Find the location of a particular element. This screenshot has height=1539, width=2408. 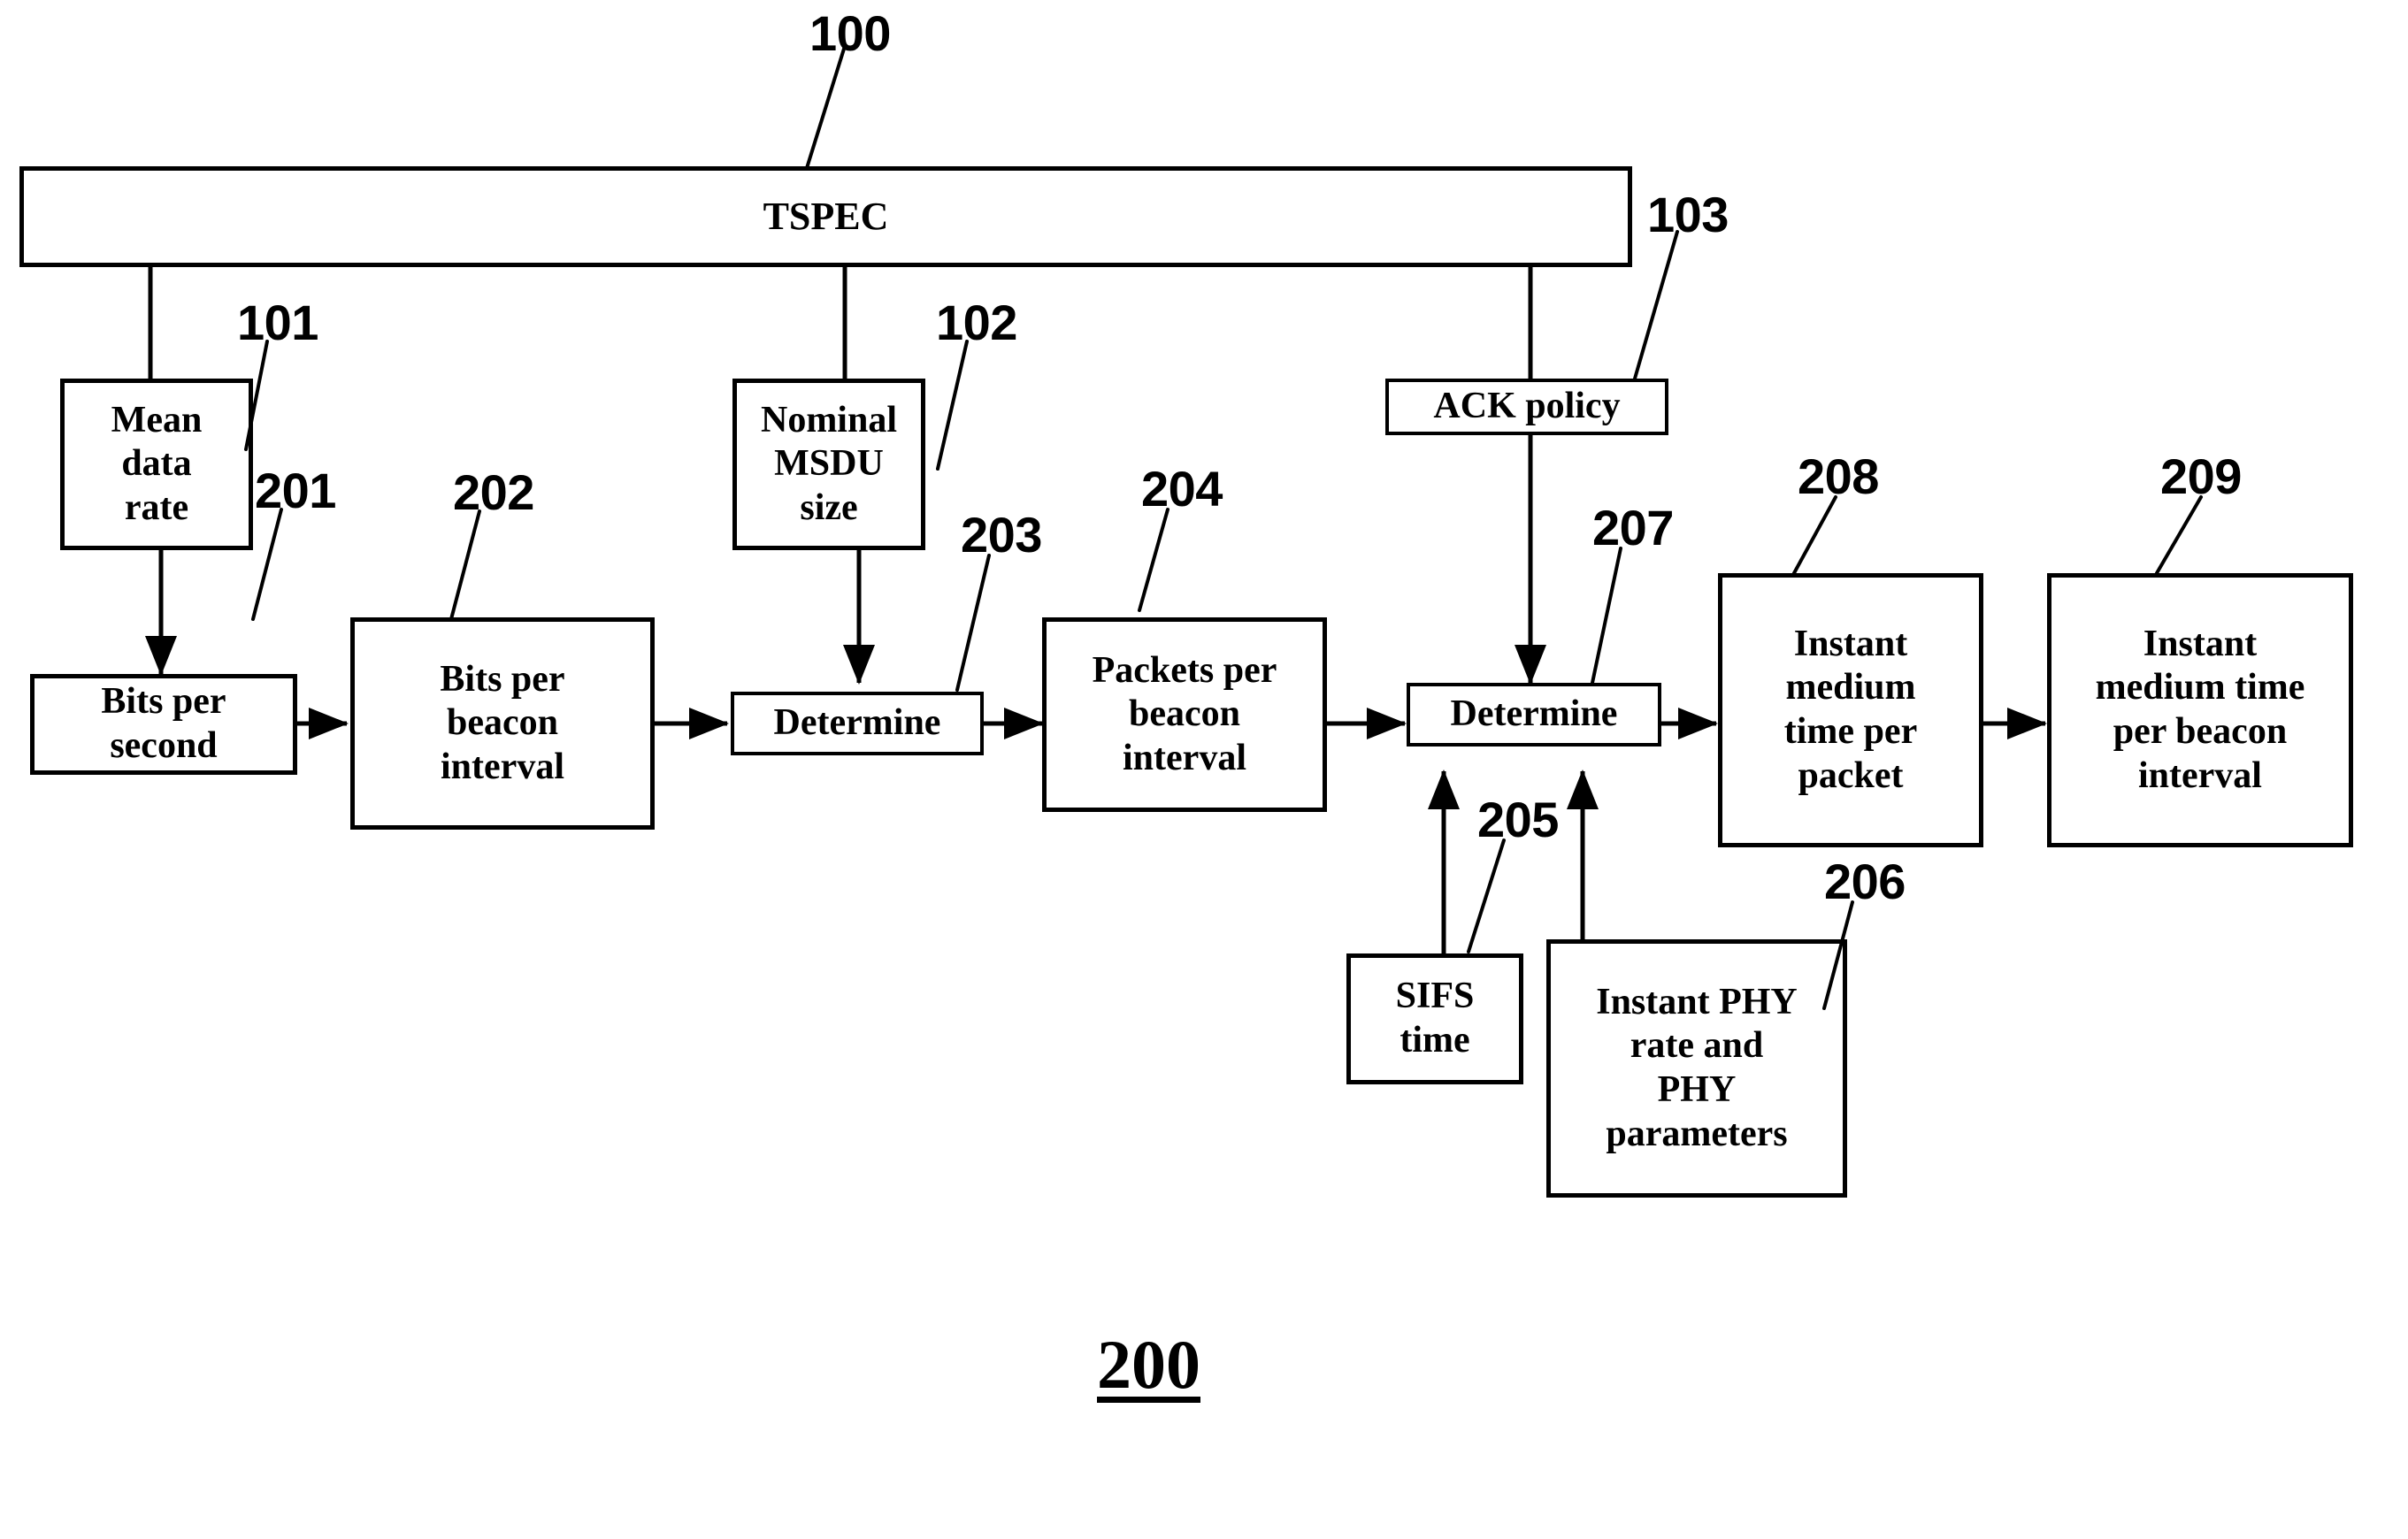

node-sifs-time-label: SIFS time is located at coordinates (1435, 1018).